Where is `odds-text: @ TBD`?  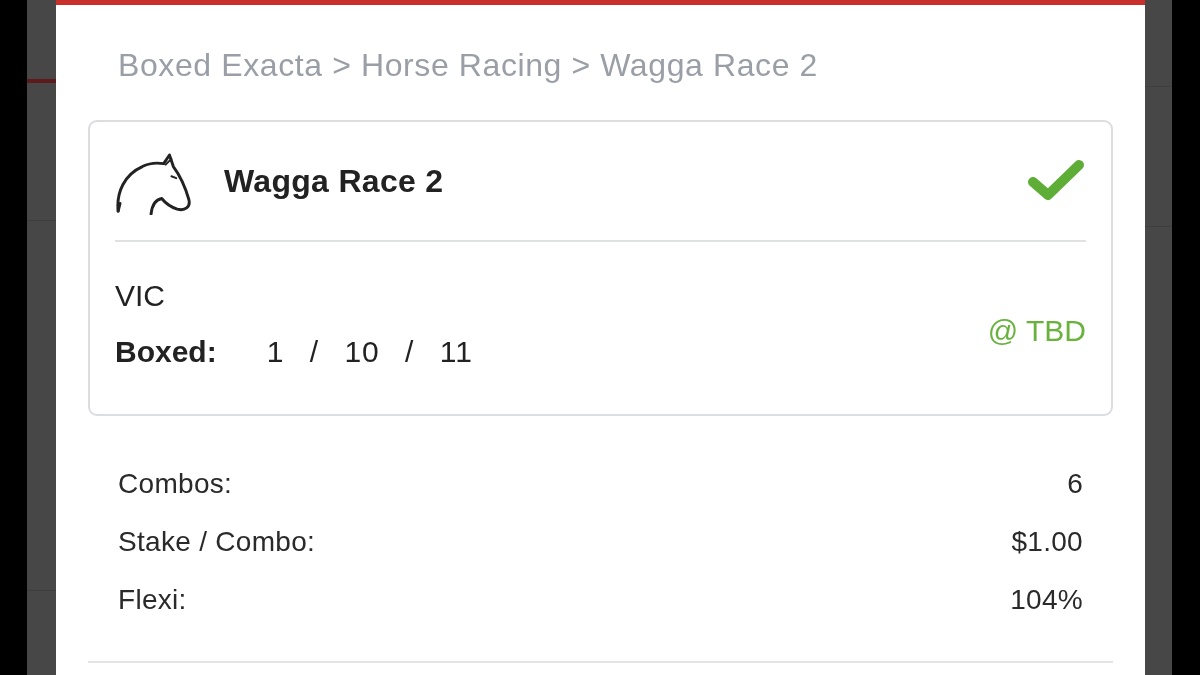 odds-text: @ TBD is located at coordinates (1036, 331).